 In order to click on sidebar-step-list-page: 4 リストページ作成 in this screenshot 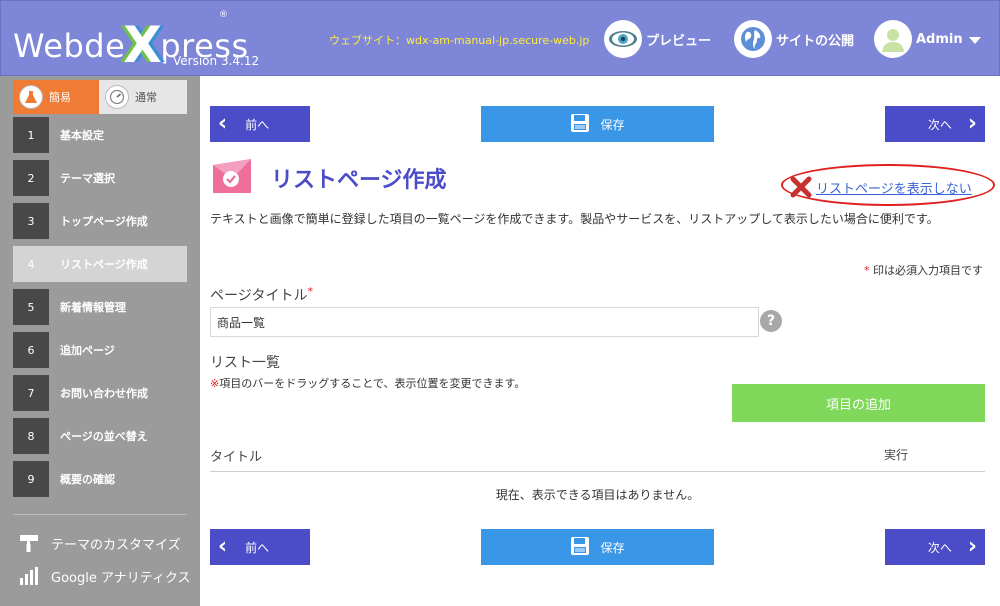, I will do `click(100, 264)`.